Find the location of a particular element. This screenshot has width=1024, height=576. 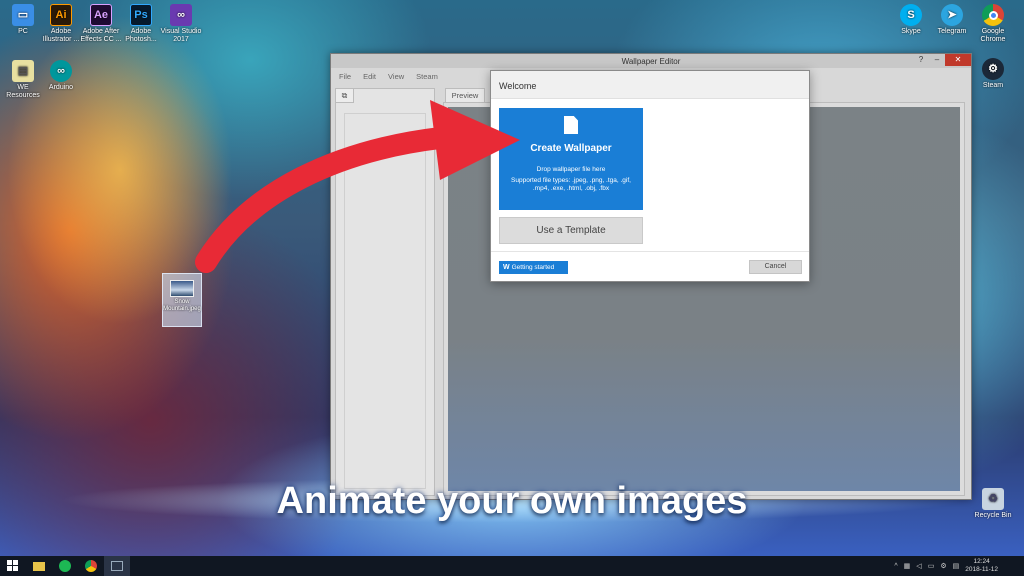

dialog-title: Welcome is located at coordinates (650, 85).